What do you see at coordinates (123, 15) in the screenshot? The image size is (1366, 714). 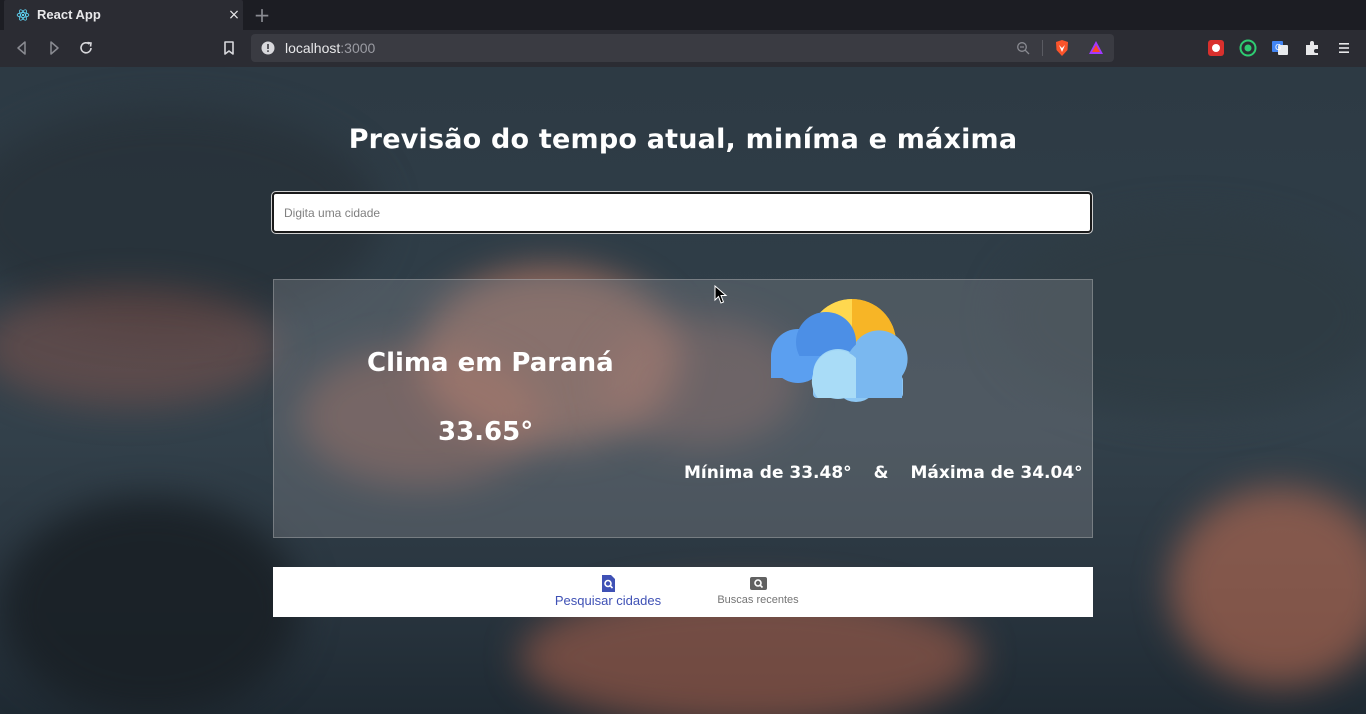 I see `browser-tab: React App ×` at bounding box center [123, 15].